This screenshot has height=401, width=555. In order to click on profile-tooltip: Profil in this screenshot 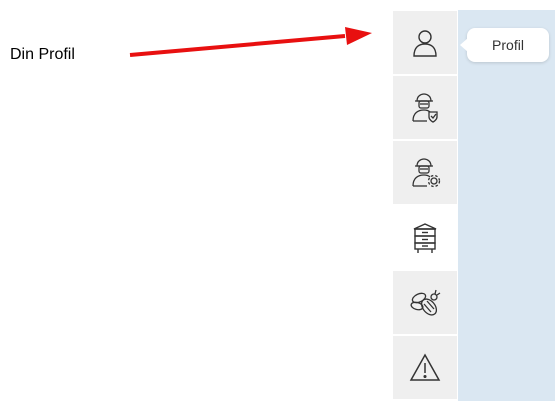, I will do `click(504, 45)`.